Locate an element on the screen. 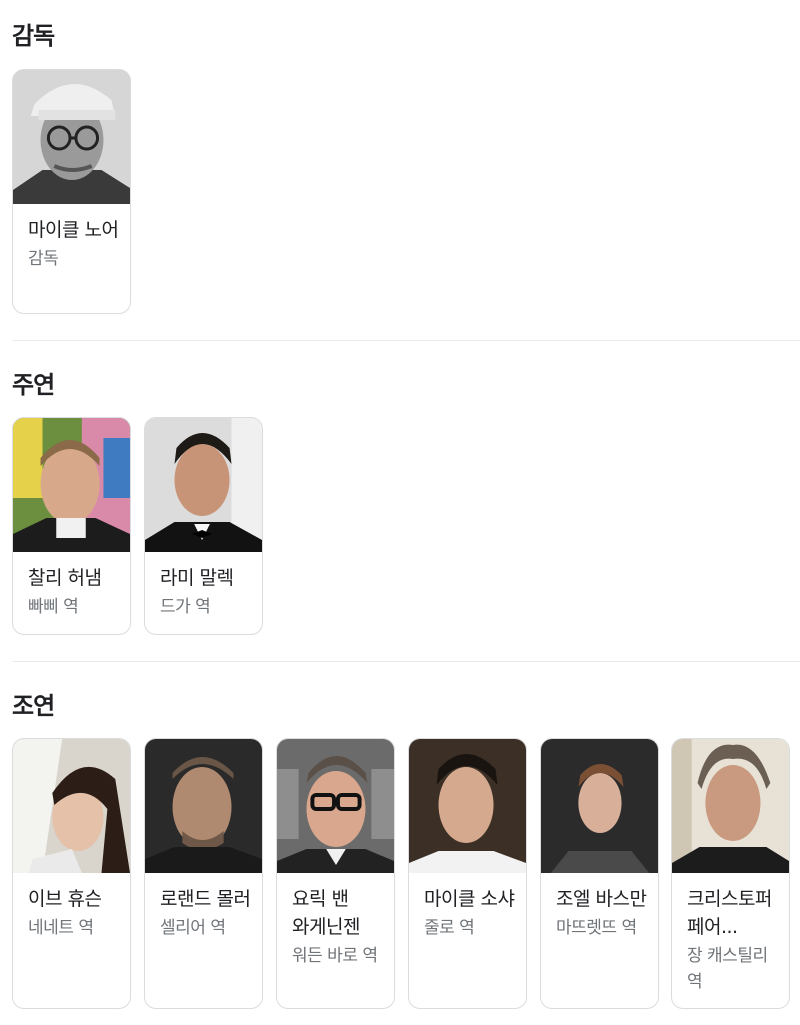 This screenshot has width=800, height=1025. section-title-lead-cast: 주연 is located at coordinates (33, 385).